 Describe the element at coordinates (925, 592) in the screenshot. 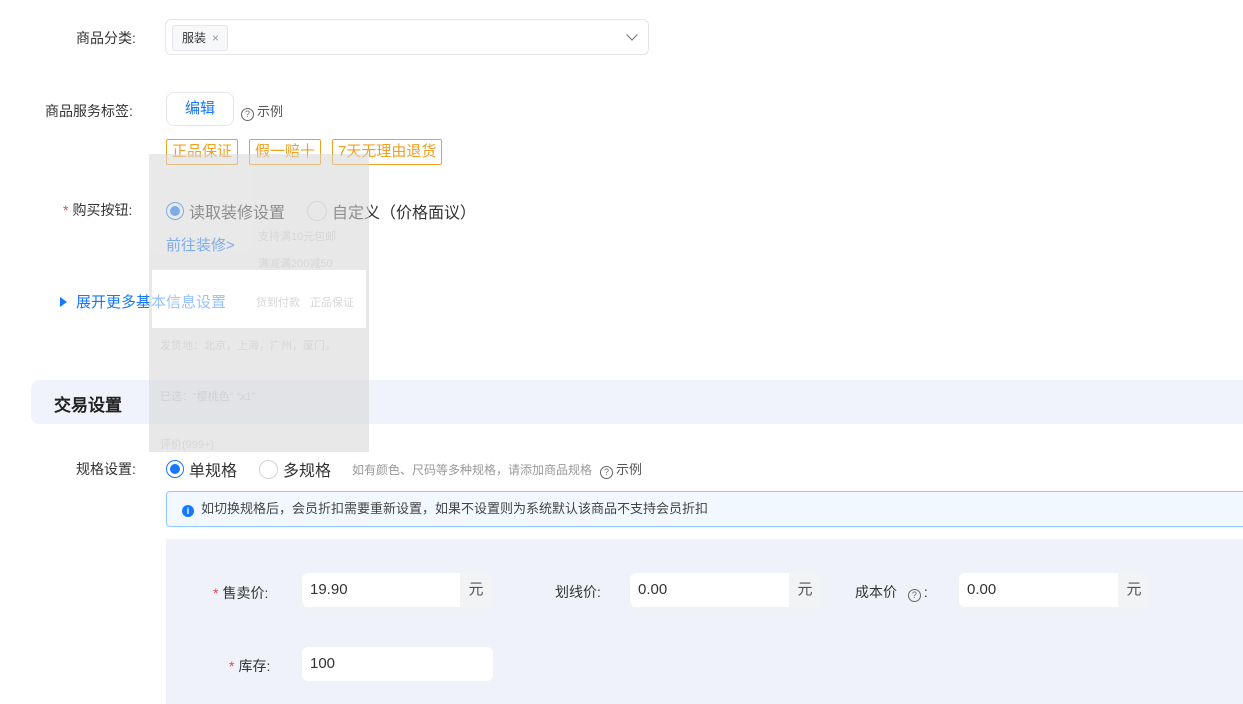

I see `cost-price-colon: :` at that location.